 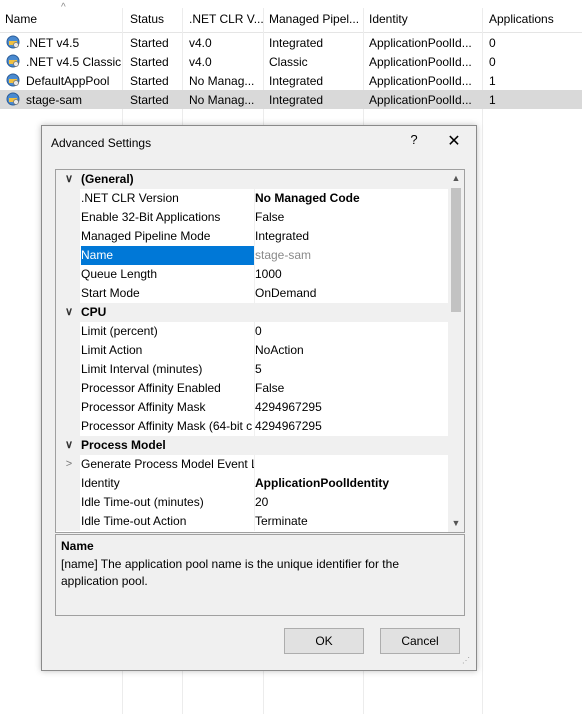 What do you see at coordinates (261, 312) in the screenshot?
I see `category-label: CPU` at bounding box center [261, 312].